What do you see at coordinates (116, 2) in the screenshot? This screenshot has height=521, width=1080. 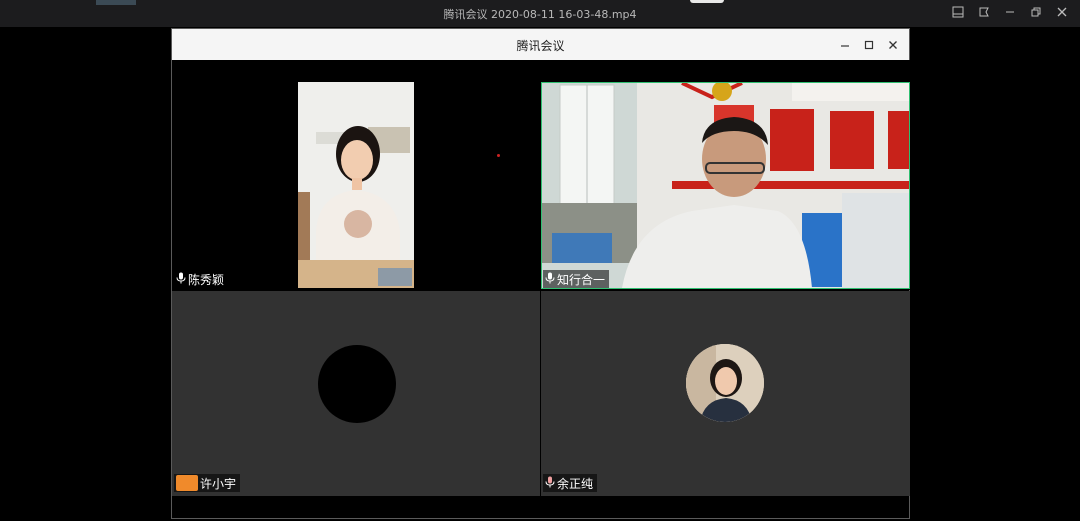 I see `player-thumbnail` at bounding box center [116, 2].